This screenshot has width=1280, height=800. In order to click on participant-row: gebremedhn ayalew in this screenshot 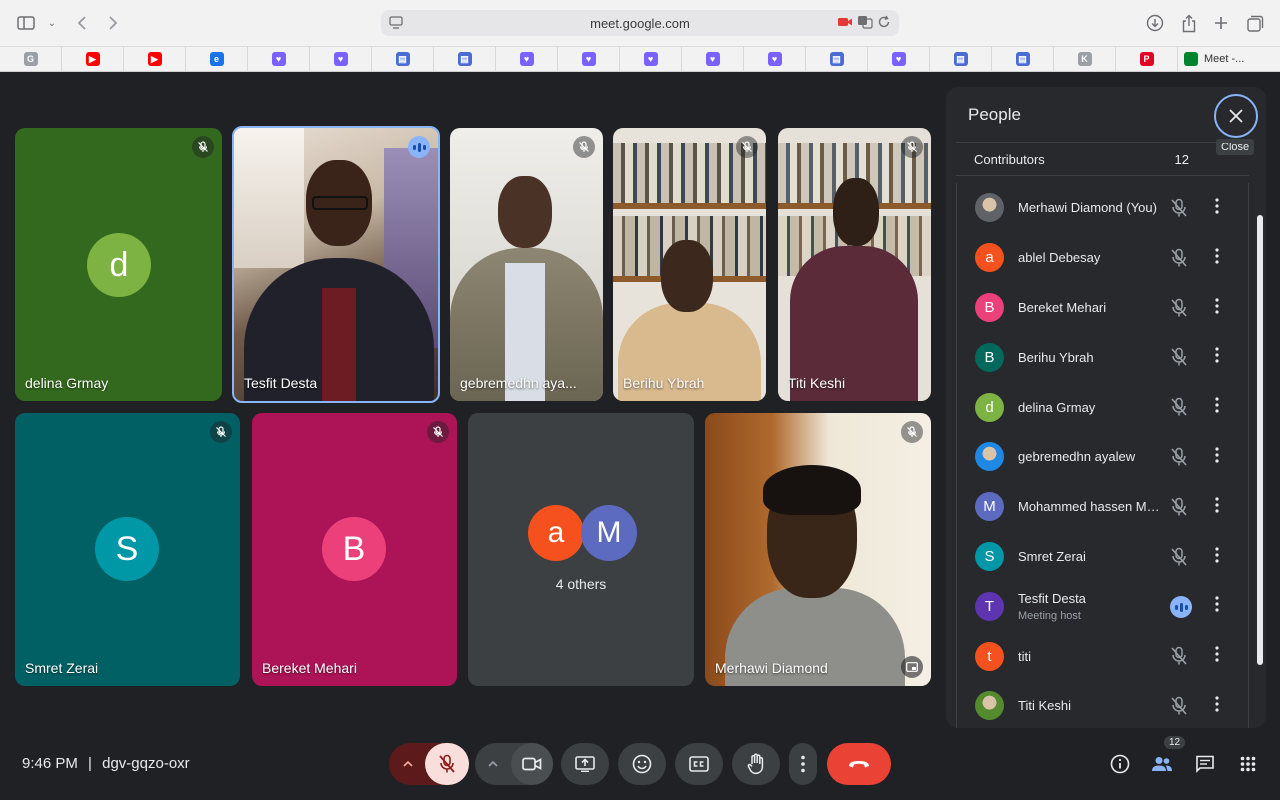, I will do `click(1102, 457)`.